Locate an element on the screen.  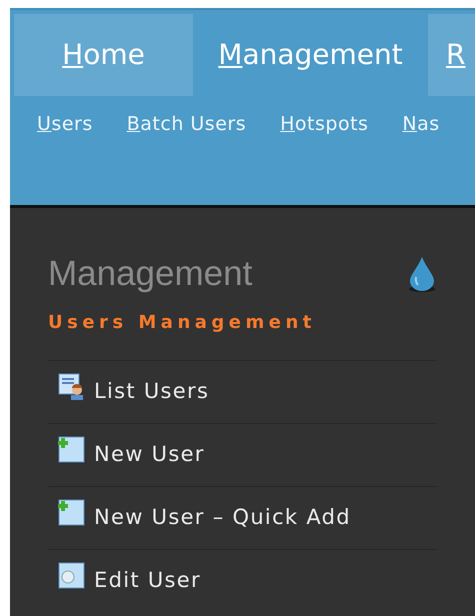
edit-document-icon is located at coordinates (71, 576).